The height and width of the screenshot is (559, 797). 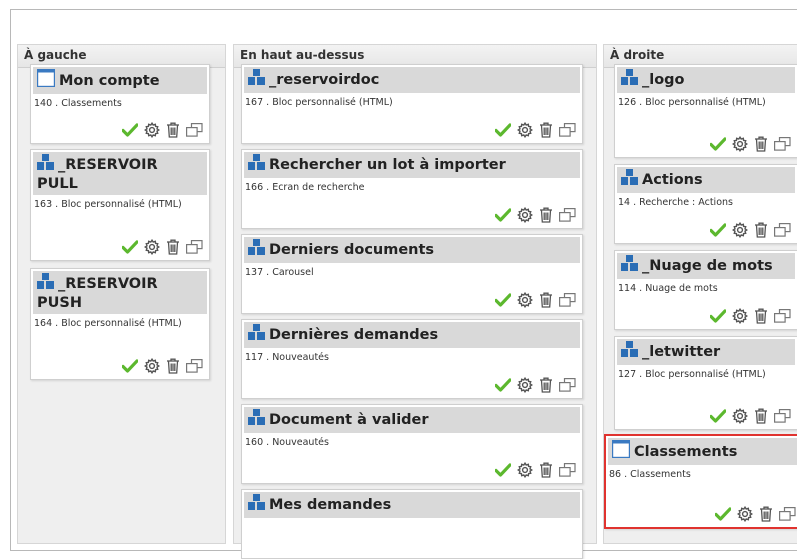 I want to click on block-card: Document à valider 160 . Nouveautés, so click(x=412, y=444).